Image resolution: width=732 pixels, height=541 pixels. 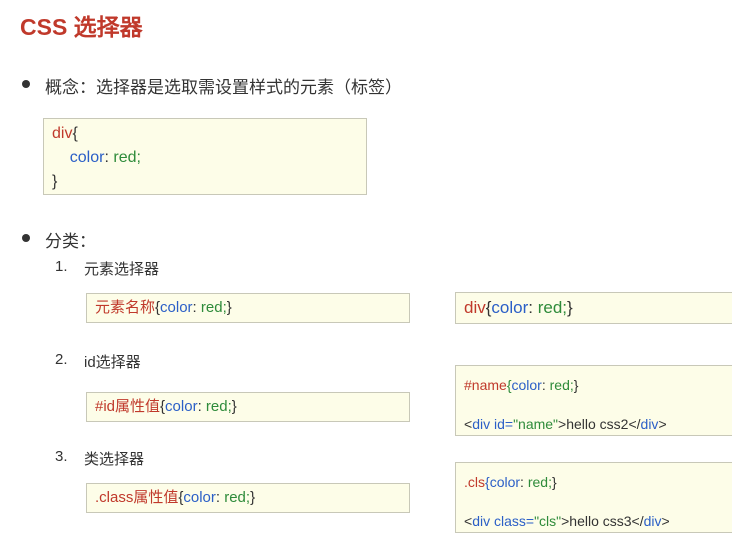 I want to click on code-token: #id属性值, so click(x=128, y=406).